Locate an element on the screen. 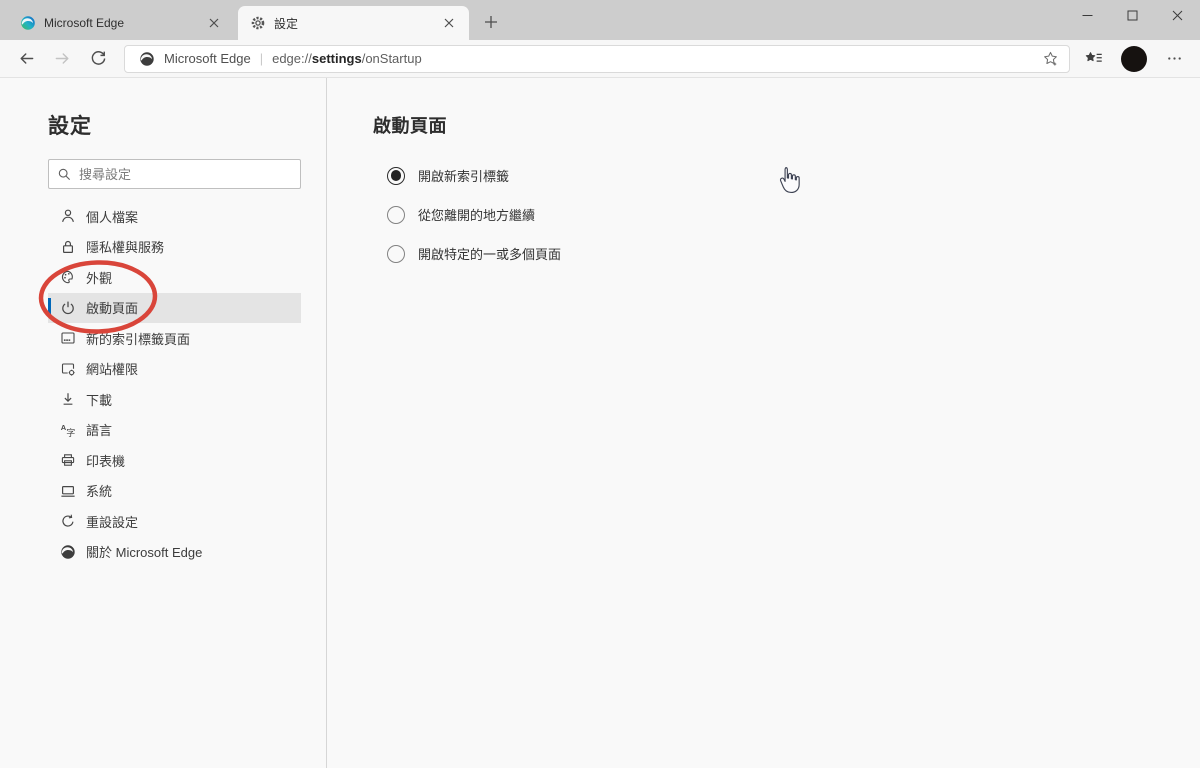 The width and height of the screenshot is (1200, 768). edge-logo-dark-icon is located at coordinates (68, 552).